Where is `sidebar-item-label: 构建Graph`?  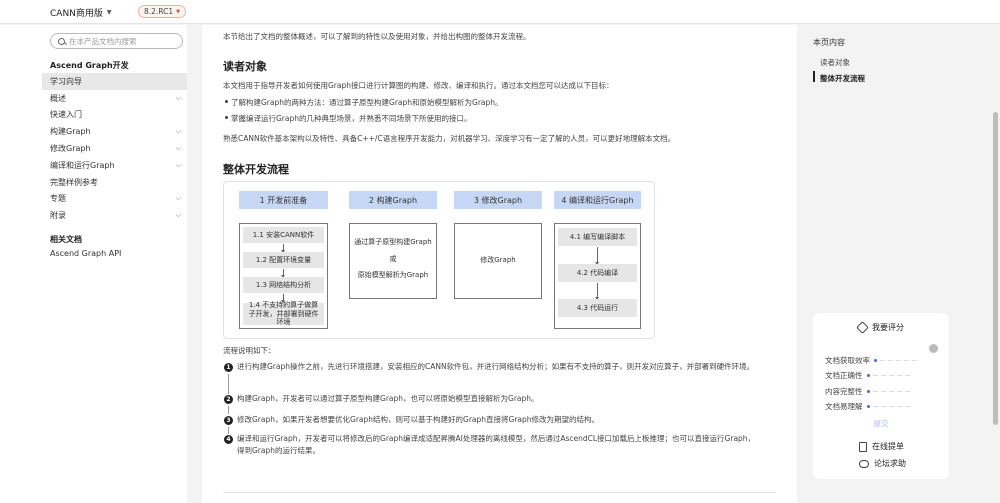 sidebar-item-label: 构建Graph is located at coordinates (70, 132).